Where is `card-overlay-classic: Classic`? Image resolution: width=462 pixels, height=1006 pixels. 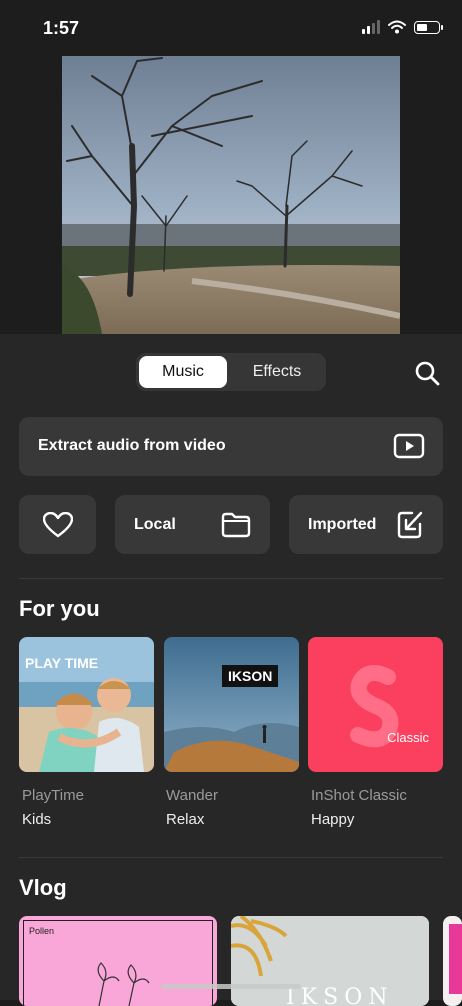
card-overlay-classic: Classic is located at coordinates (408, 737).